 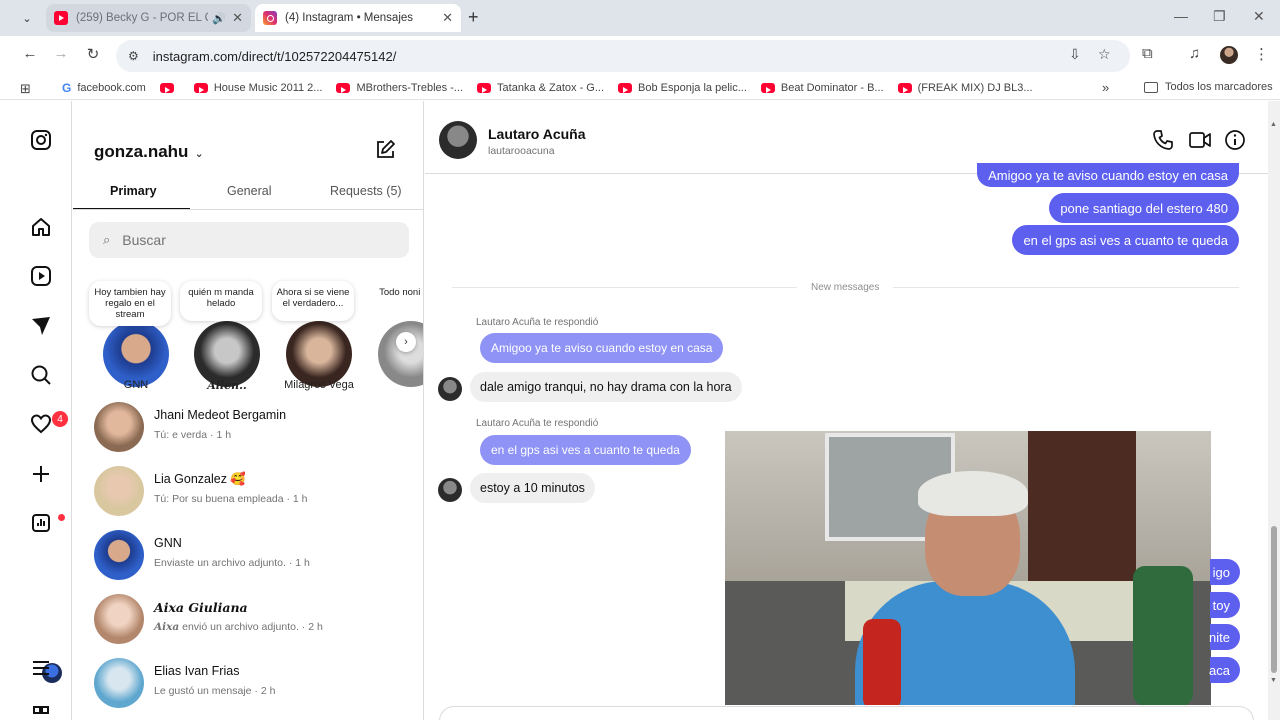 What do you see at coordinates (25, 89) in the screenshot?
I see `apps-grid-icon: ⊞` at bounding box center [25, 89].